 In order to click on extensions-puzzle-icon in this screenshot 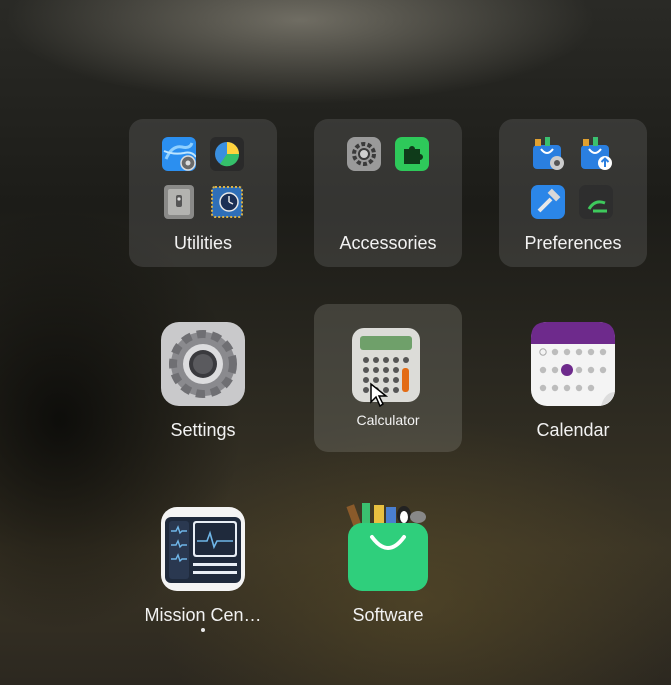, I will do `click(412, 154)`.